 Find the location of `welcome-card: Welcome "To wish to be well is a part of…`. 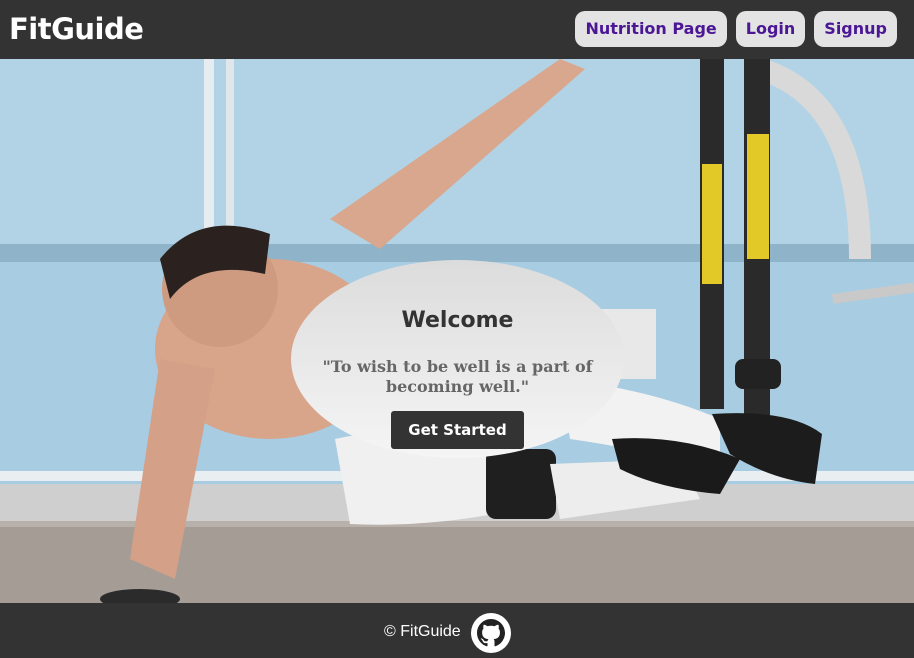

welcome-card: Welcome "To wish to be well is a part of… is located at coordinates (457, 359).